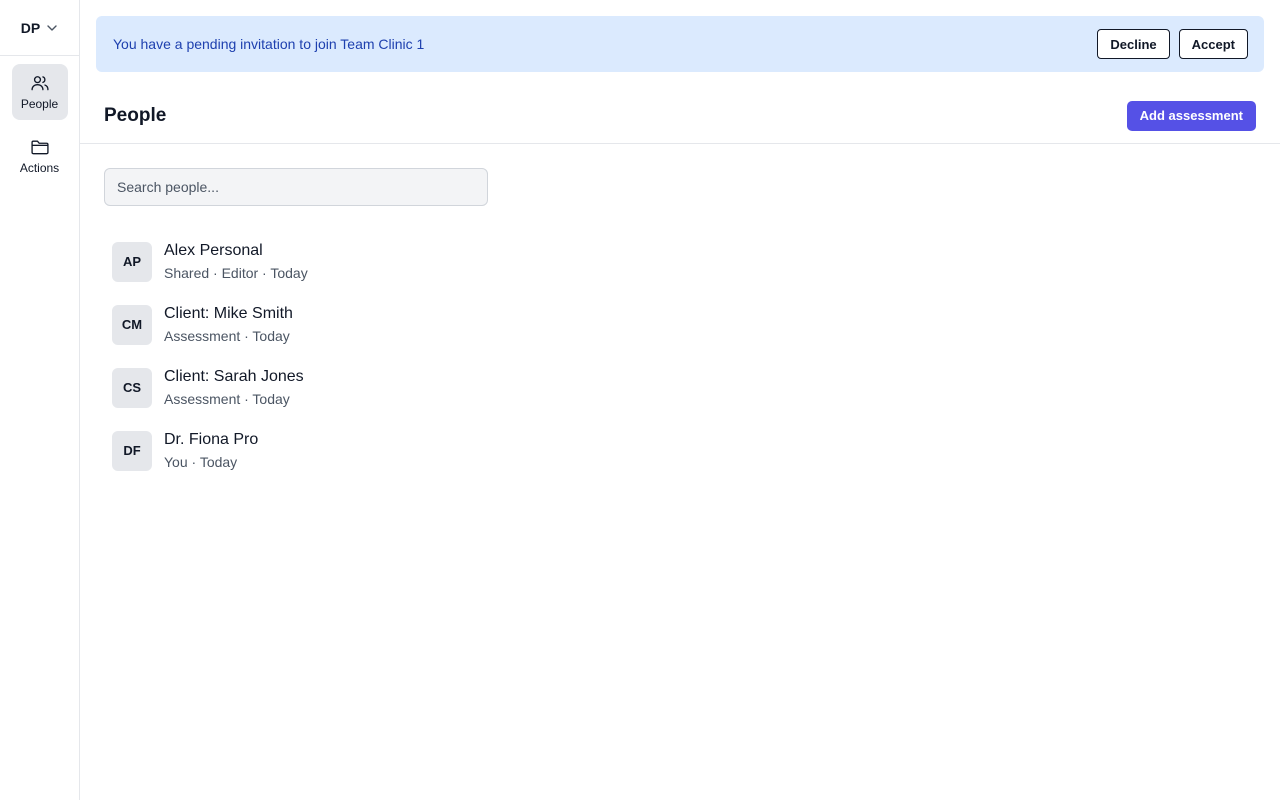 The height and width of the screenshot is (800, 1280). Describe the element at coordinates (40, 83) in the screenshot. I see `users-icon` at that location.